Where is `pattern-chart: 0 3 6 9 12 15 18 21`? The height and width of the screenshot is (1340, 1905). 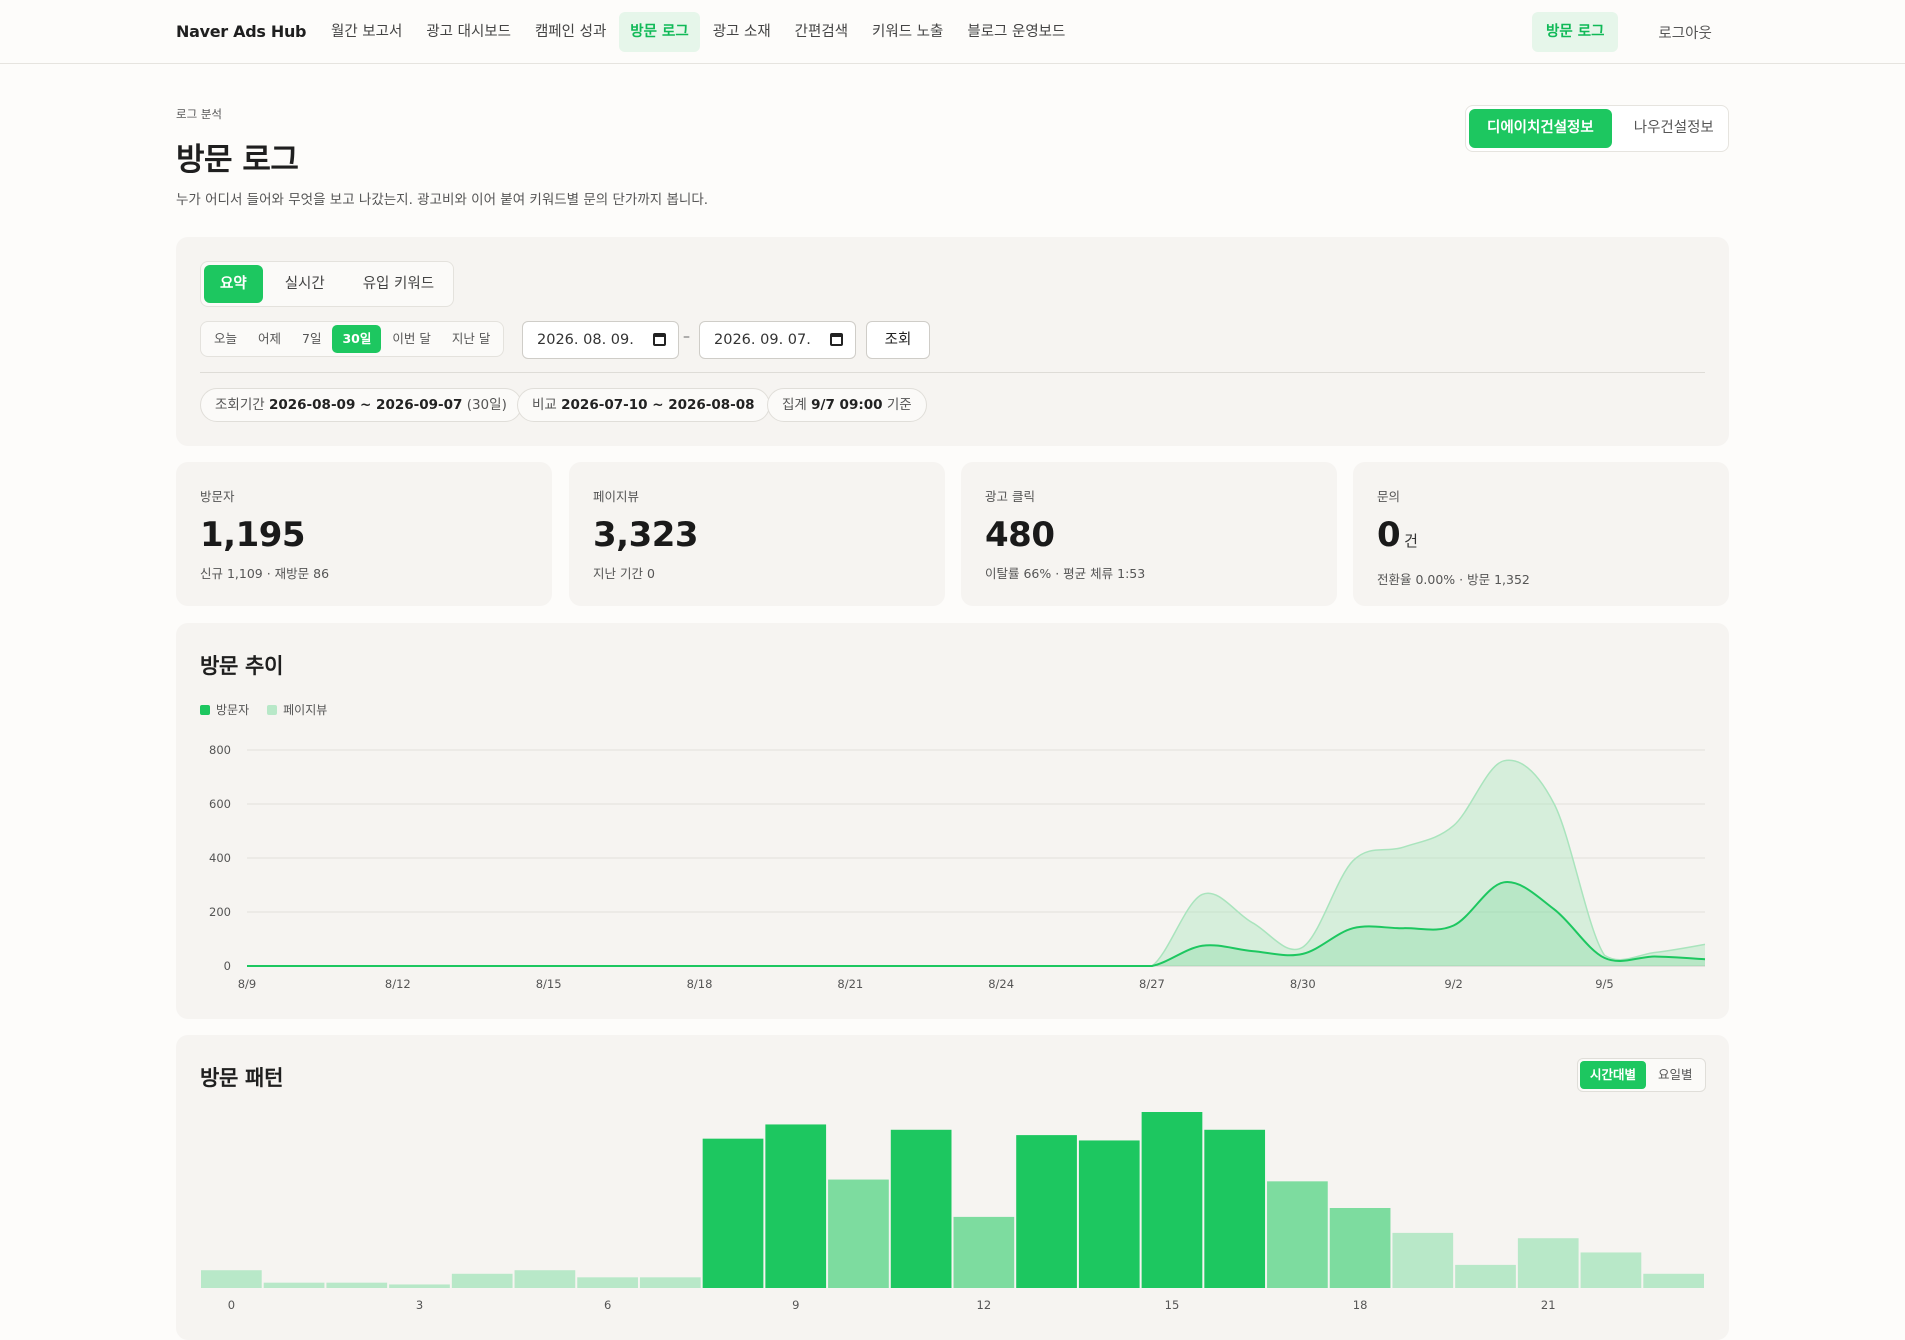
pattern-chart: 0 3 6 9 12 15 18 21 is located at coordinates (952, 1212).